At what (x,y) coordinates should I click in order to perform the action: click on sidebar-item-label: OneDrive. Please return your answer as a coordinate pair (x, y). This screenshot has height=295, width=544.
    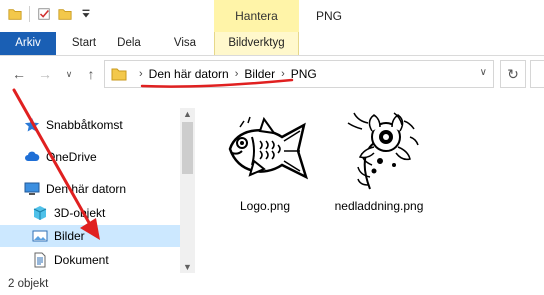
    Looking at the image, I should click on (71, 157).